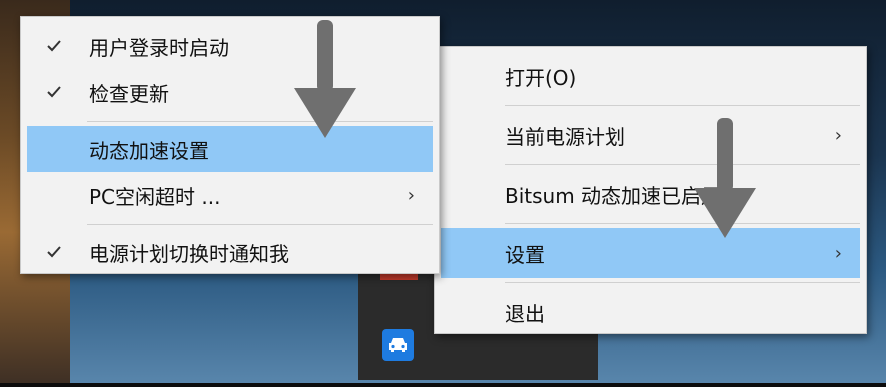  What do you see at coordinates (541, 77) in the screenshot?
I see `menu-item-label: 打开(O)` at bounding box center [541, 77].